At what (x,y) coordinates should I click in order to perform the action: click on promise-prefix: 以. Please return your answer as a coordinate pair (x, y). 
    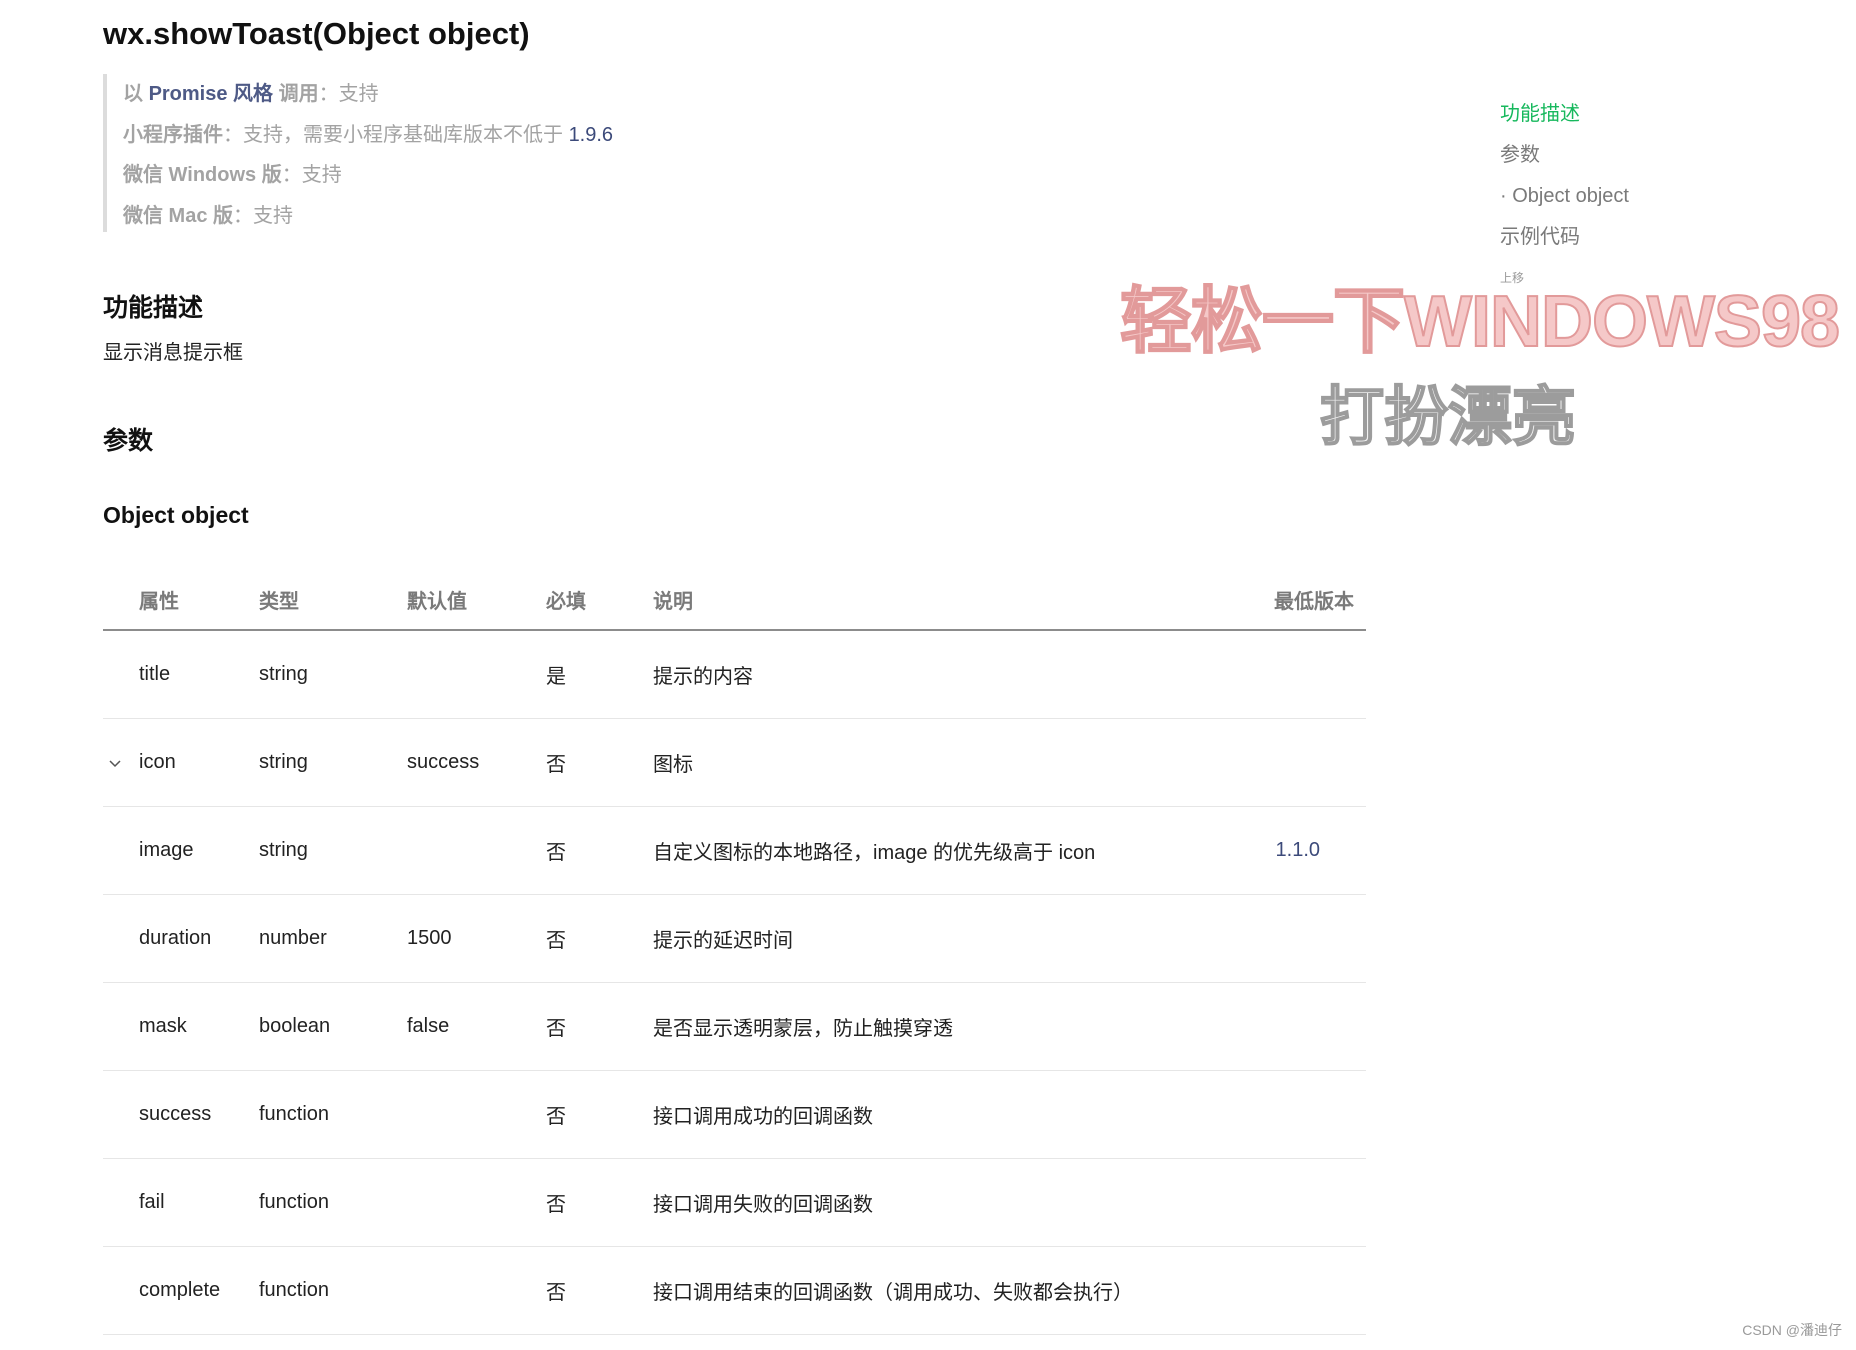
    Looking at the image, I should click on (136, 94).